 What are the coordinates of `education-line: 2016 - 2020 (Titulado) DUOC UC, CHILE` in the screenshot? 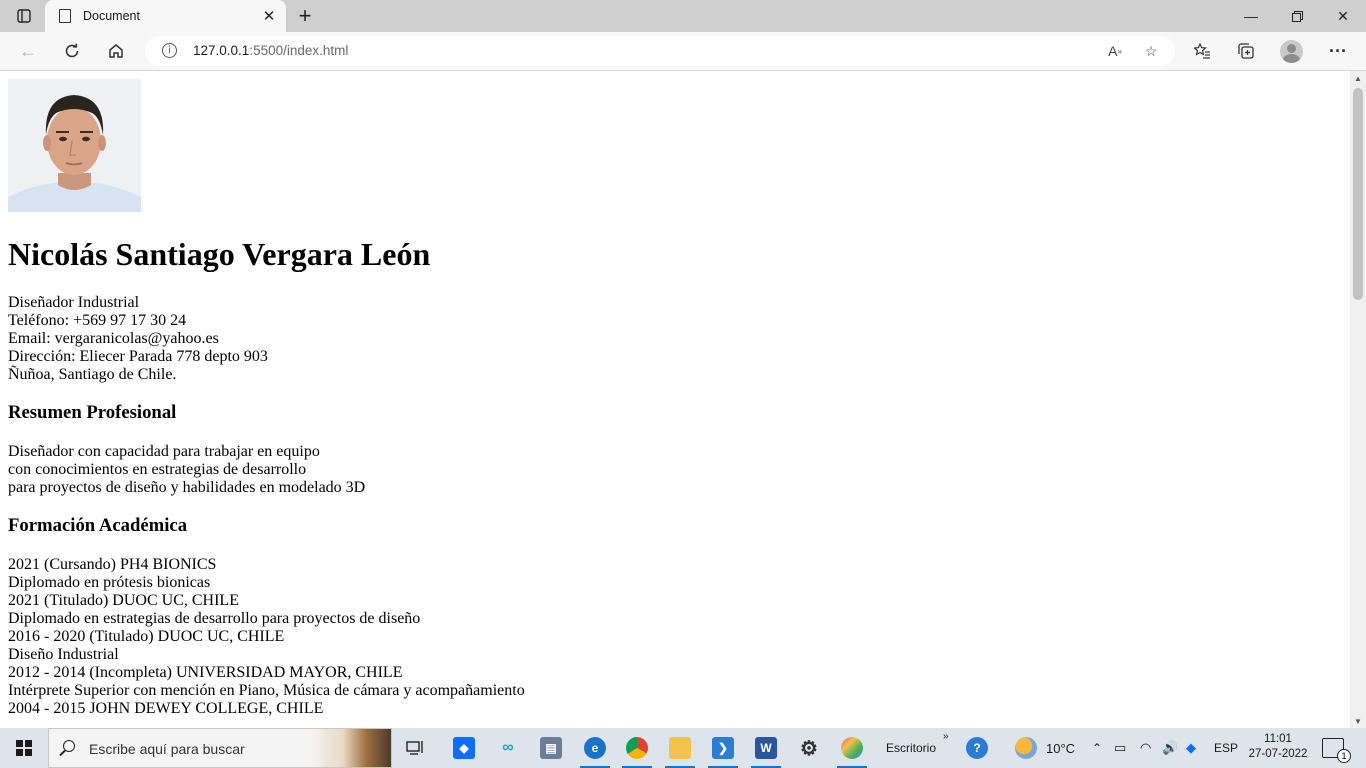 It's located at (146, 636).